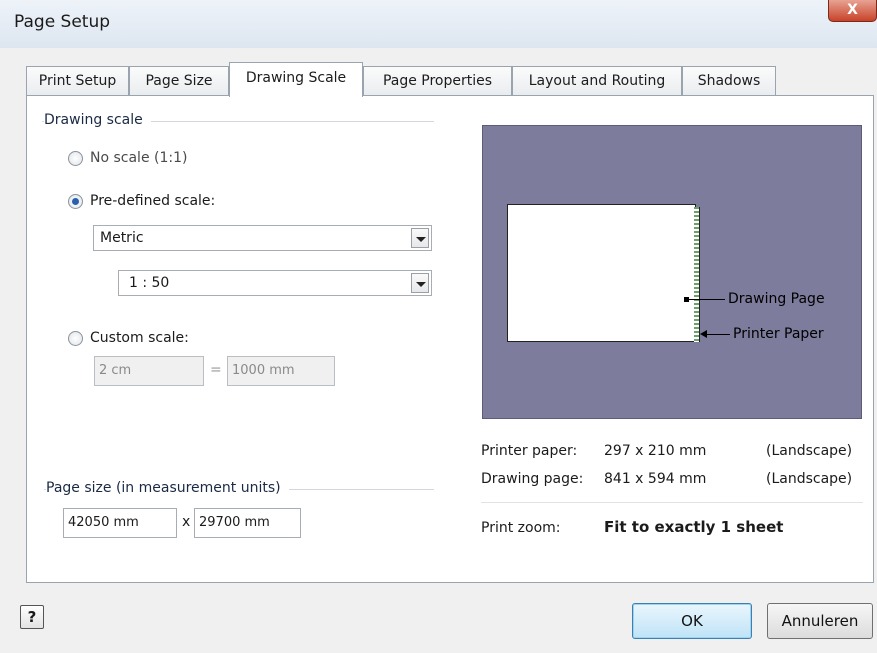 This screenshot has height=653, width=877. I want to click on printer-paper-label: Printer Paper, so click(778, 334).